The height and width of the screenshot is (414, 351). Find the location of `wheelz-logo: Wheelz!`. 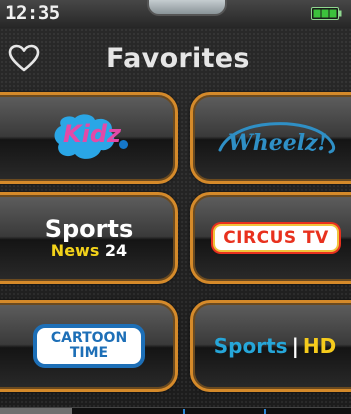

wheelz-logo: Wheelz! is located at coordinates (277, 138).